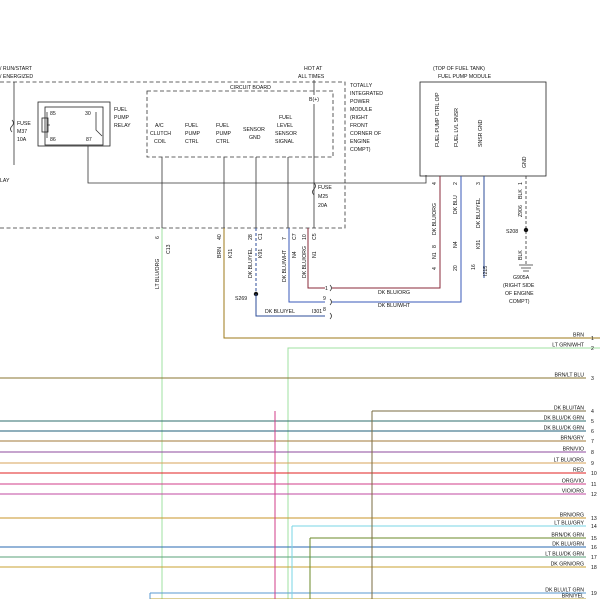  What do you see at coordinates (324, 310) in the screenshot?
I see `i301-pin-8: 8` at bounding box center [324, 310].